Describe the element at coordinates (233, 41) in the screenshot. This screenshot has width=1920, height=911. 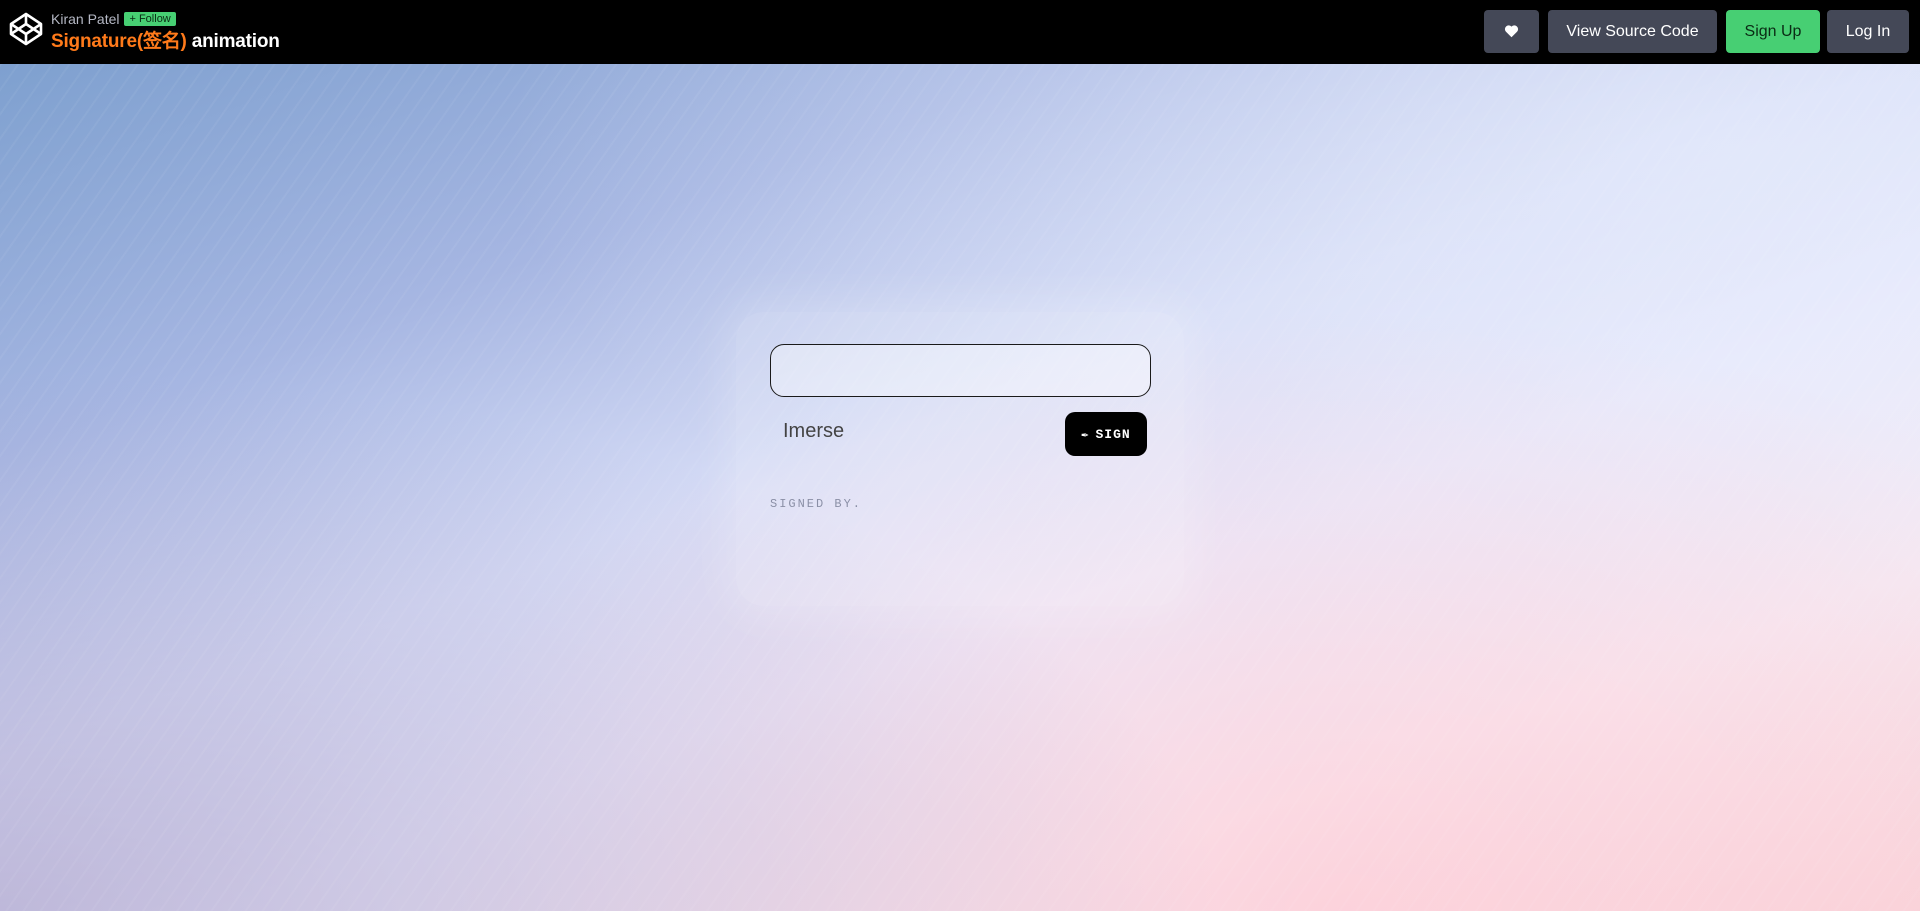
I see `pen-title-rest: animation` at that location.